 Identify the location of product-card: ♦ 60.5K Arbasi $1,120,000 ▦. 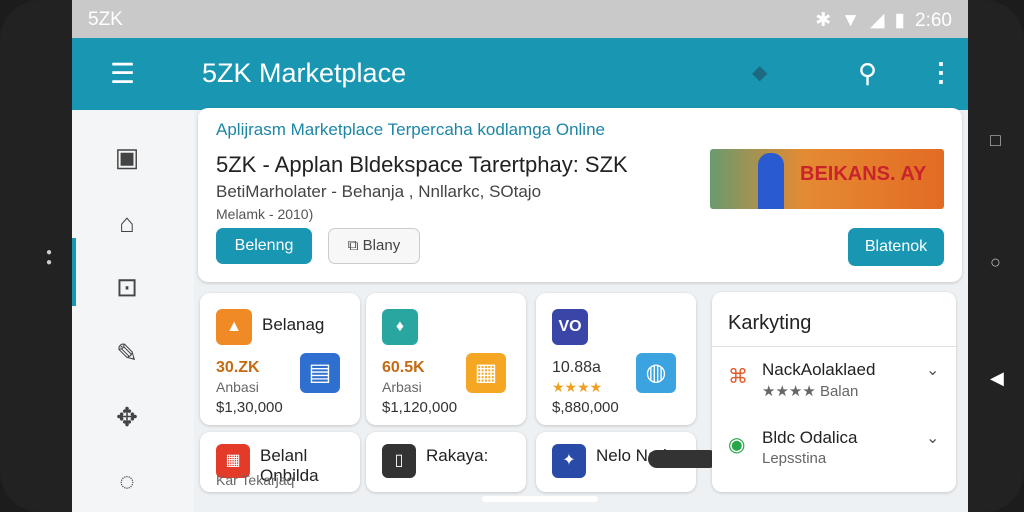
(446, 359).